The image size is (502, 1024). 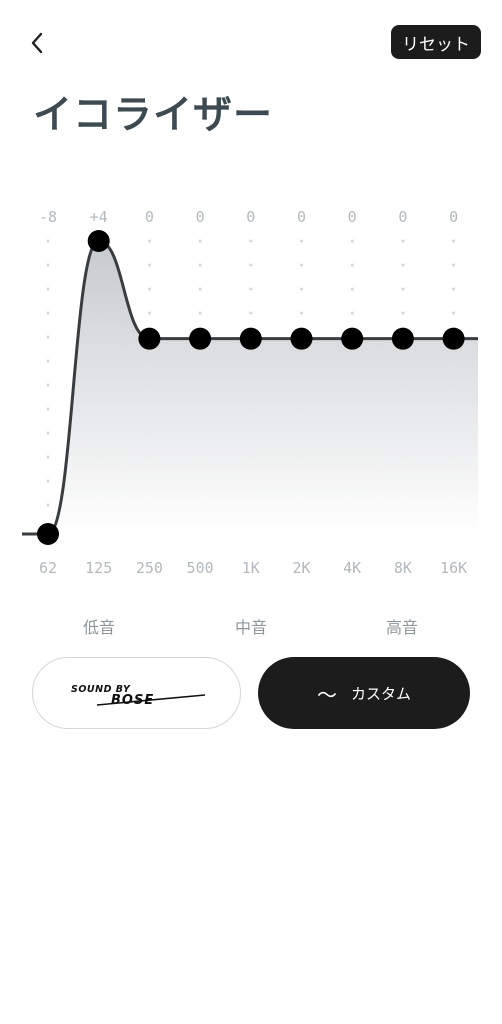 I want to click on preset-sound-by-bose-button: SOUND BY BOSE, so click(x=136, y=693).